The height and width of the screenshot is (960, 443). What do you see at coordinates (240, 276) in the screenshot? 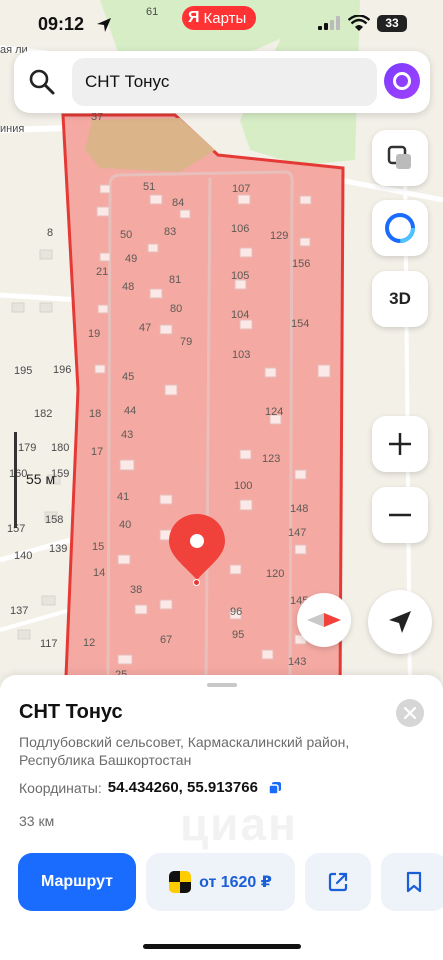
I see `plot-number: 105` at bounding box center [240, 276].